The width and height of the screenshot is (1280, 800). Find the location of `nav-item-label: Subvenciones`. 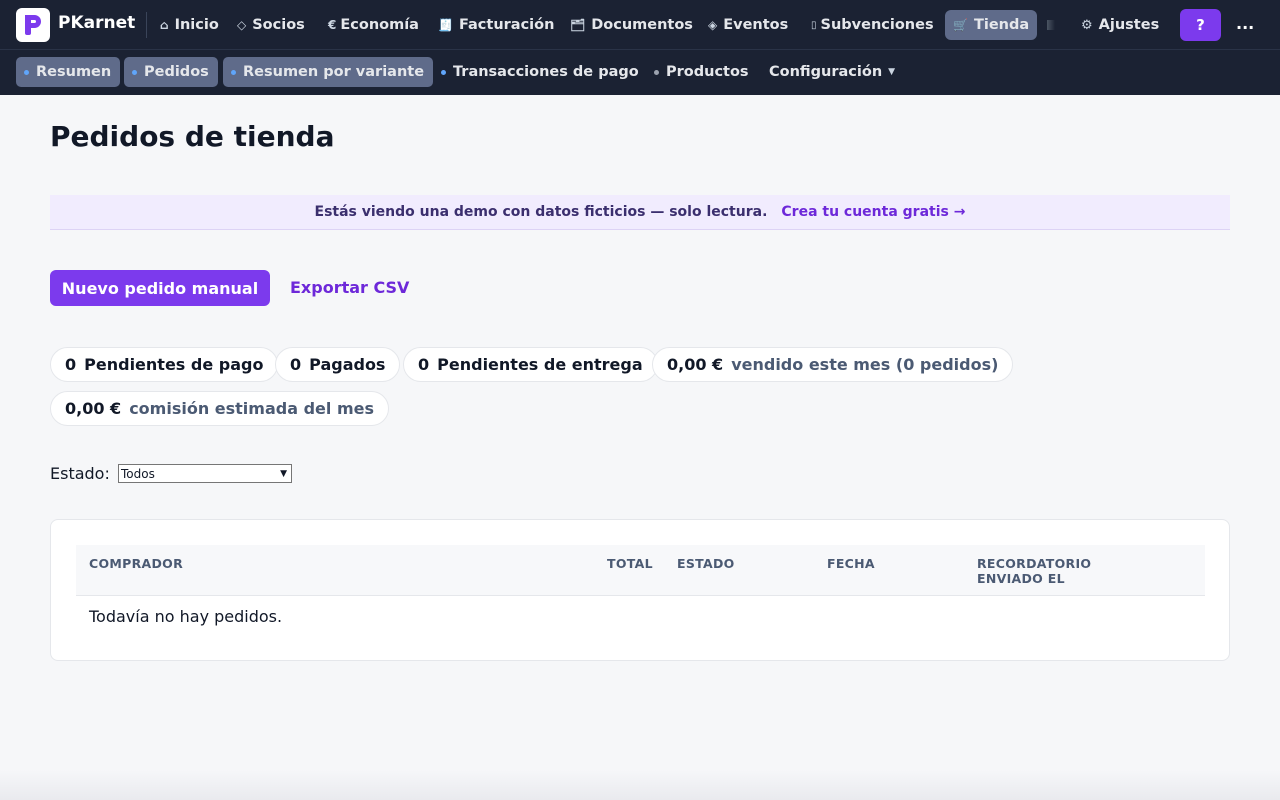

nav-item-label: Subvenciones is located at coordinates (877, 25).